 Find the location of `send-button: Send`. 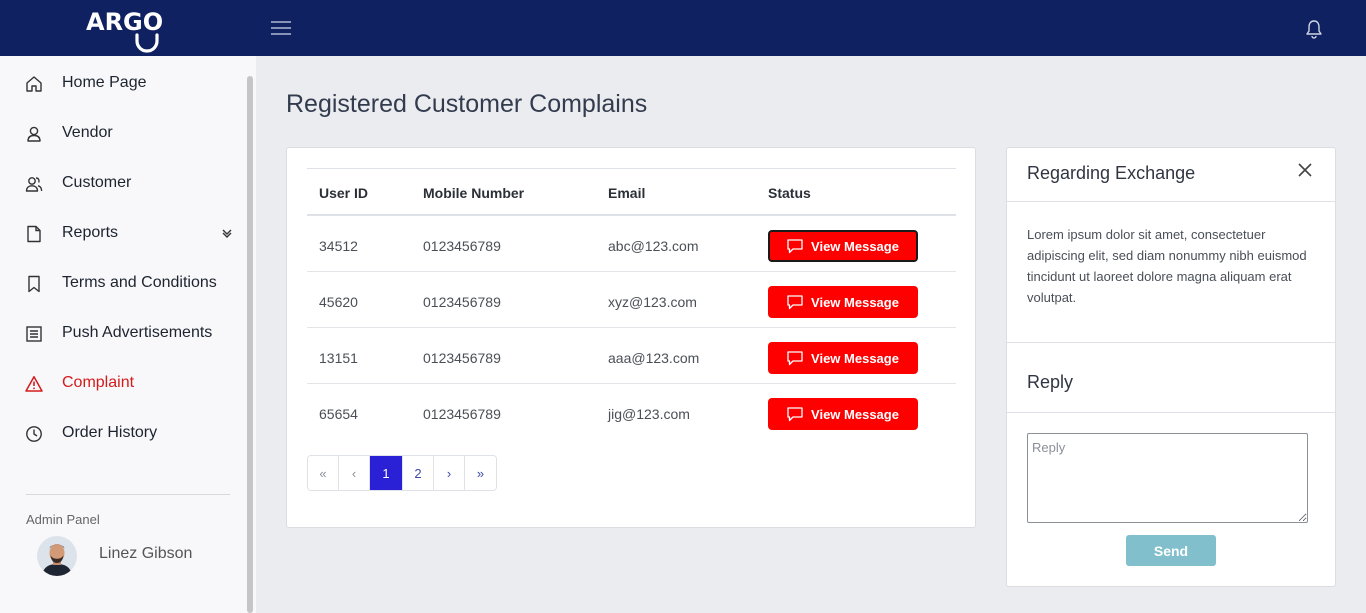

send-button: Send is located at coordinates (1171, 550).